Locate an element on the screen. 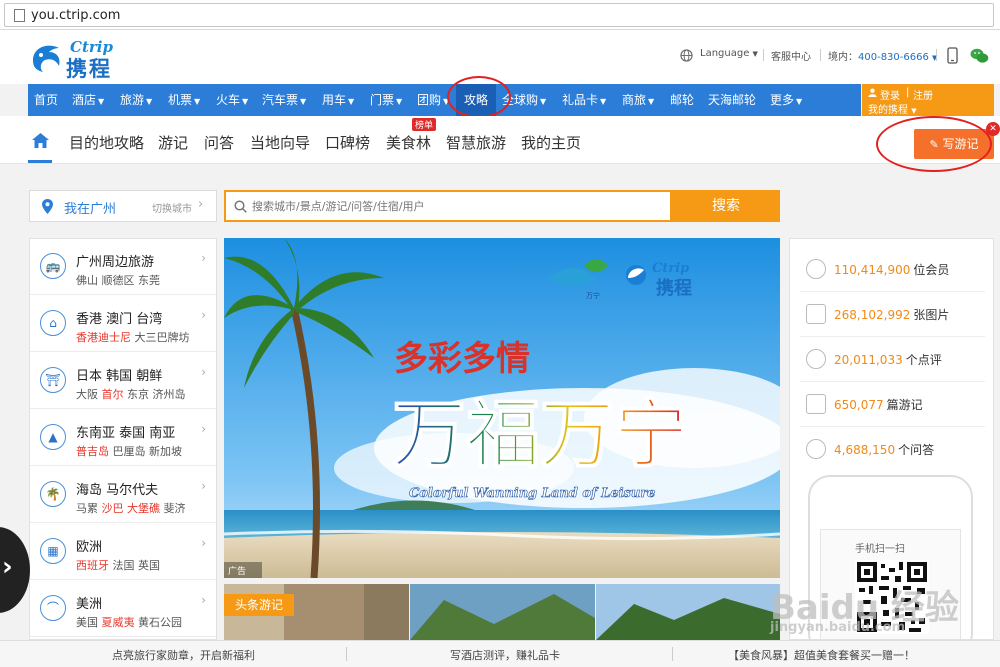  question-icon is located at coordinates (816, 449).